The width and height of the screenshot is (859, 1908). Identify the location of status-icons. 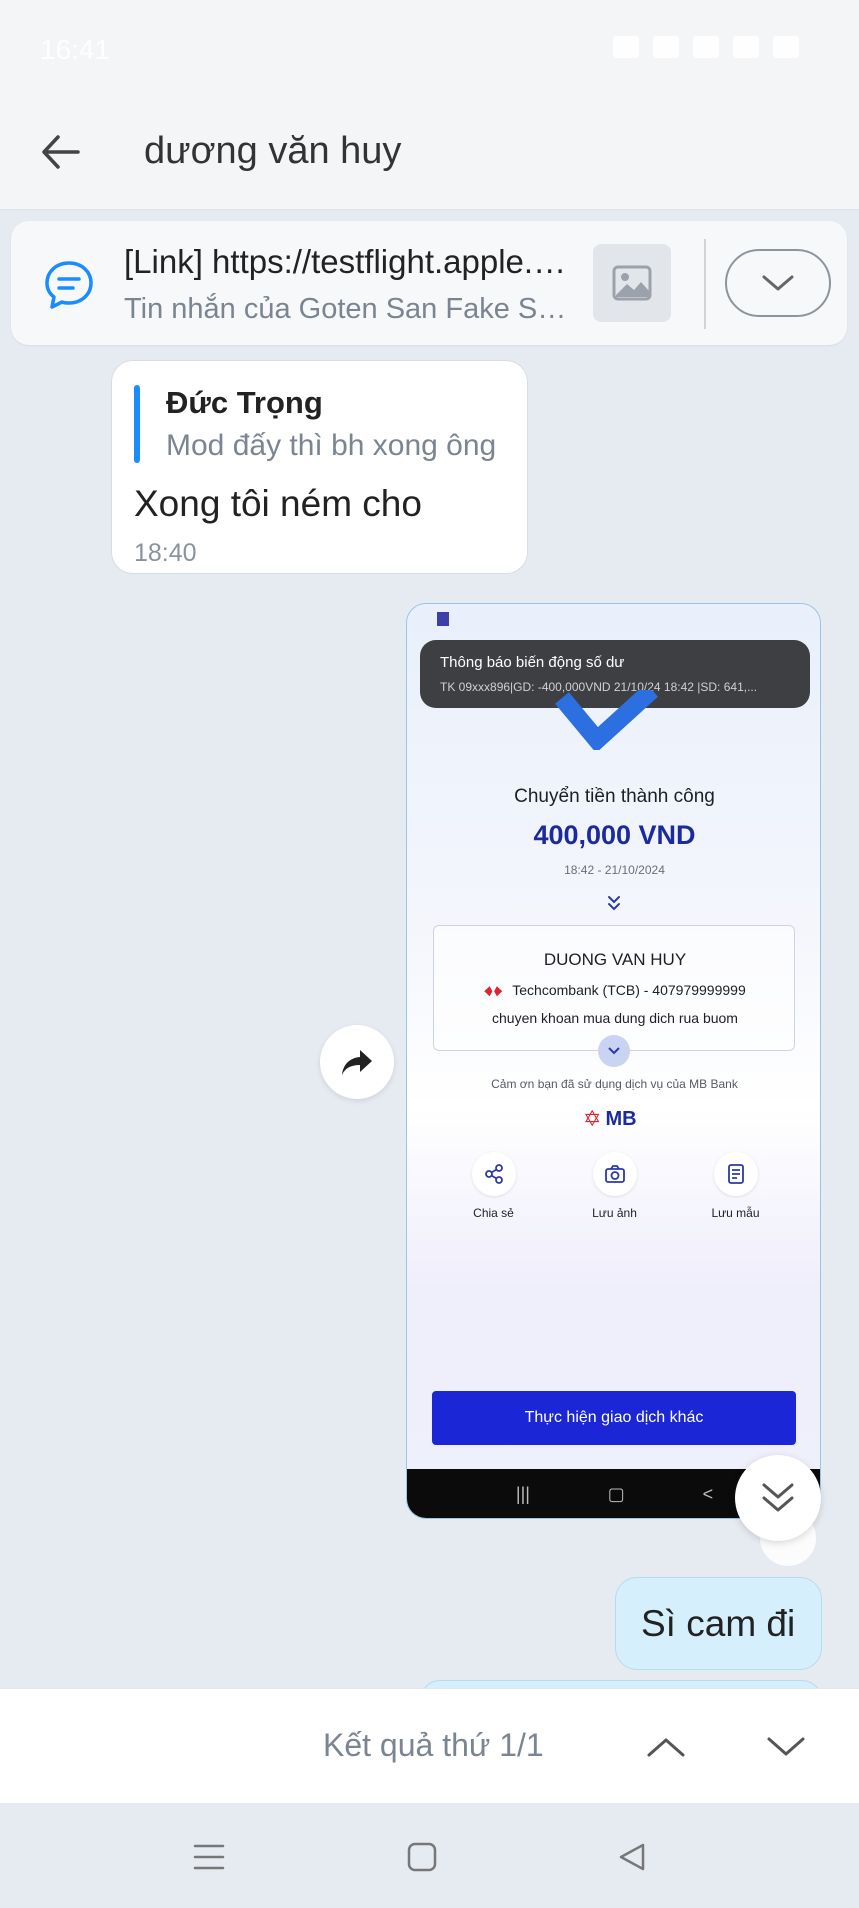
(706, 47).